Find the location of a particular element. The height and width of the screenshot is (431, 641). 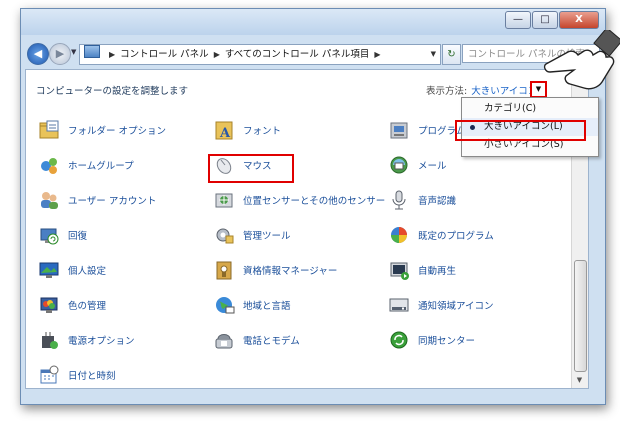

location-sensors-icon is located at coordinates (224, 200).